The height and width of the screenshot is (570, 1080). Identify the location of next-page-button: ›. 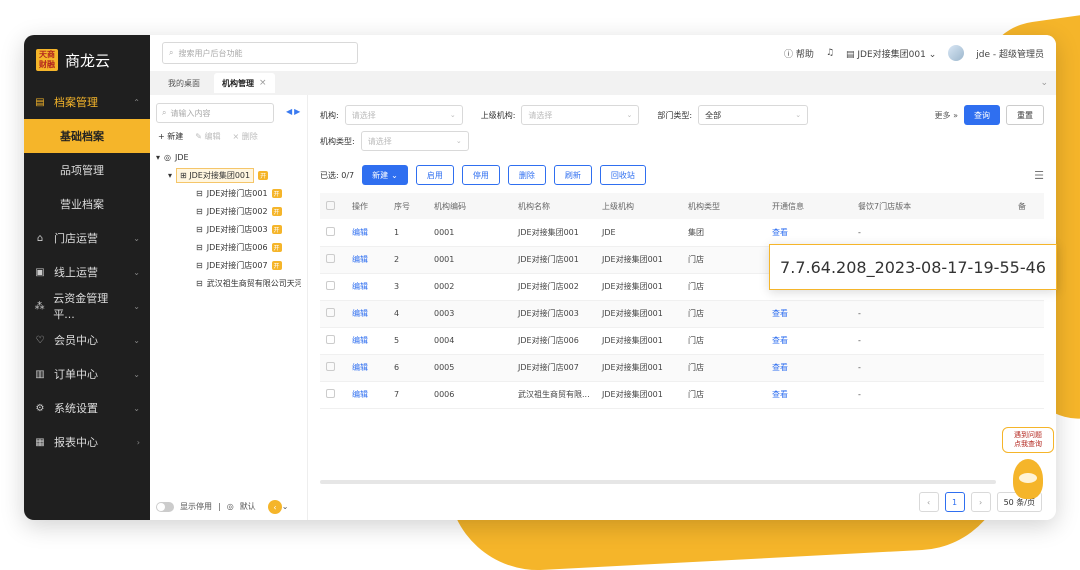
(980, 502).